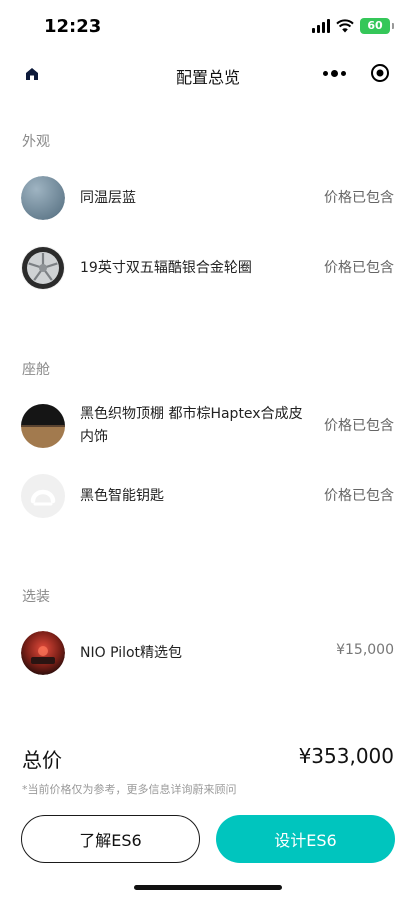  What do you see at coordinates (208, 496) in the screenshot?
I see `list-item-key: 黑色智能钥匙 价格已包含` at bounding box center [208, 496].